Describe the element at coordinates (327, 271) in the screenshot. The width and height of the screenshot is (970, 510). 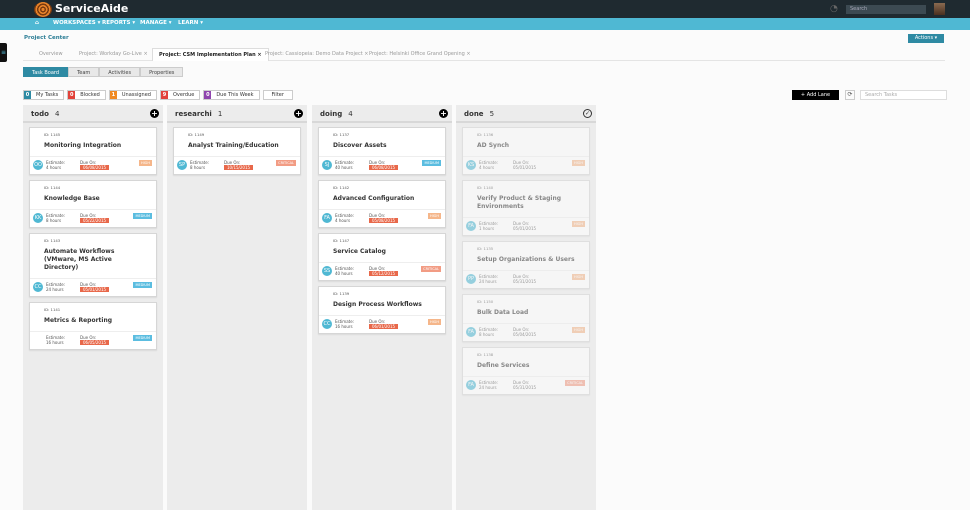
I see `assignee-avatar: SS` at that location.